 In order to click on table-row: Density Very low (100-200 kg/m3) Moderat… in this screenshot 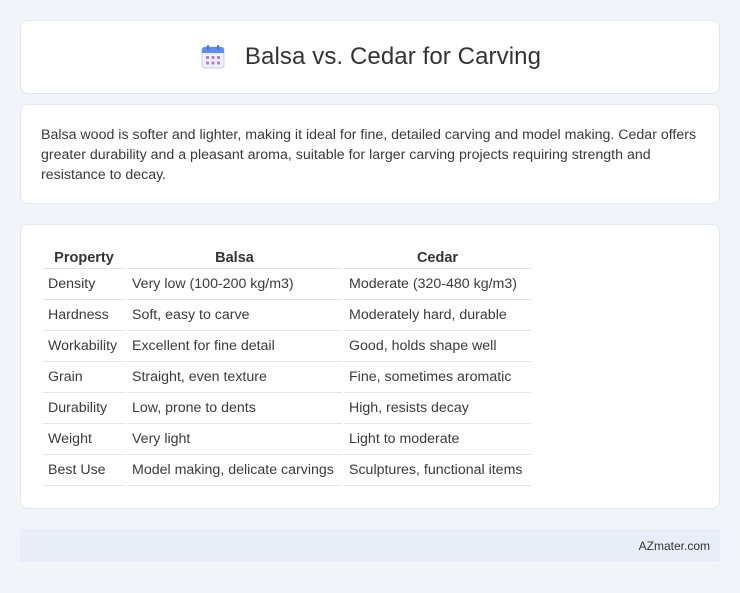, I will do `click(287, 284)`.